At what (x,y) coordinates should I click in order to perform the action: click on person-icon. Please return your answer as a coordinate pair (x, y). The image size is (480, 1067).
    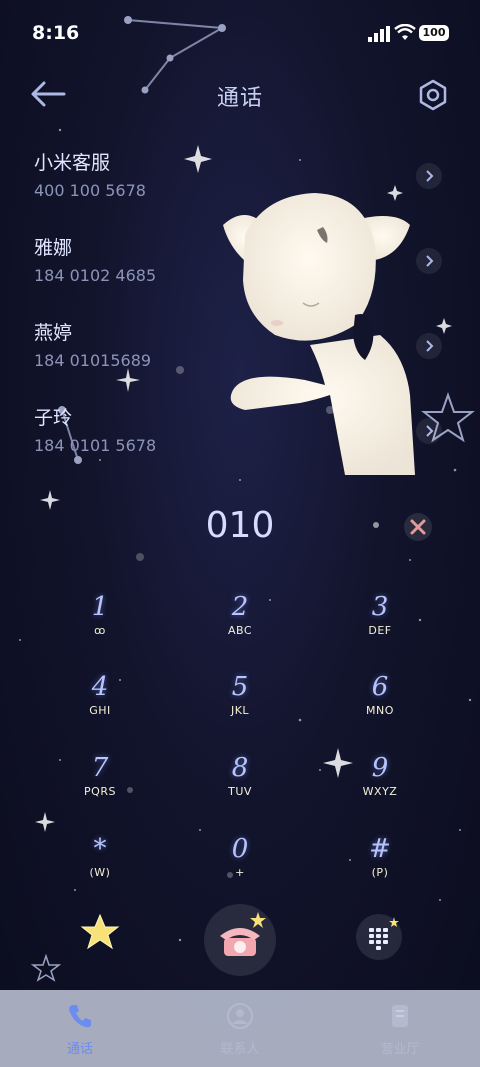
    Looking at the image, I should click on (240, 1016).